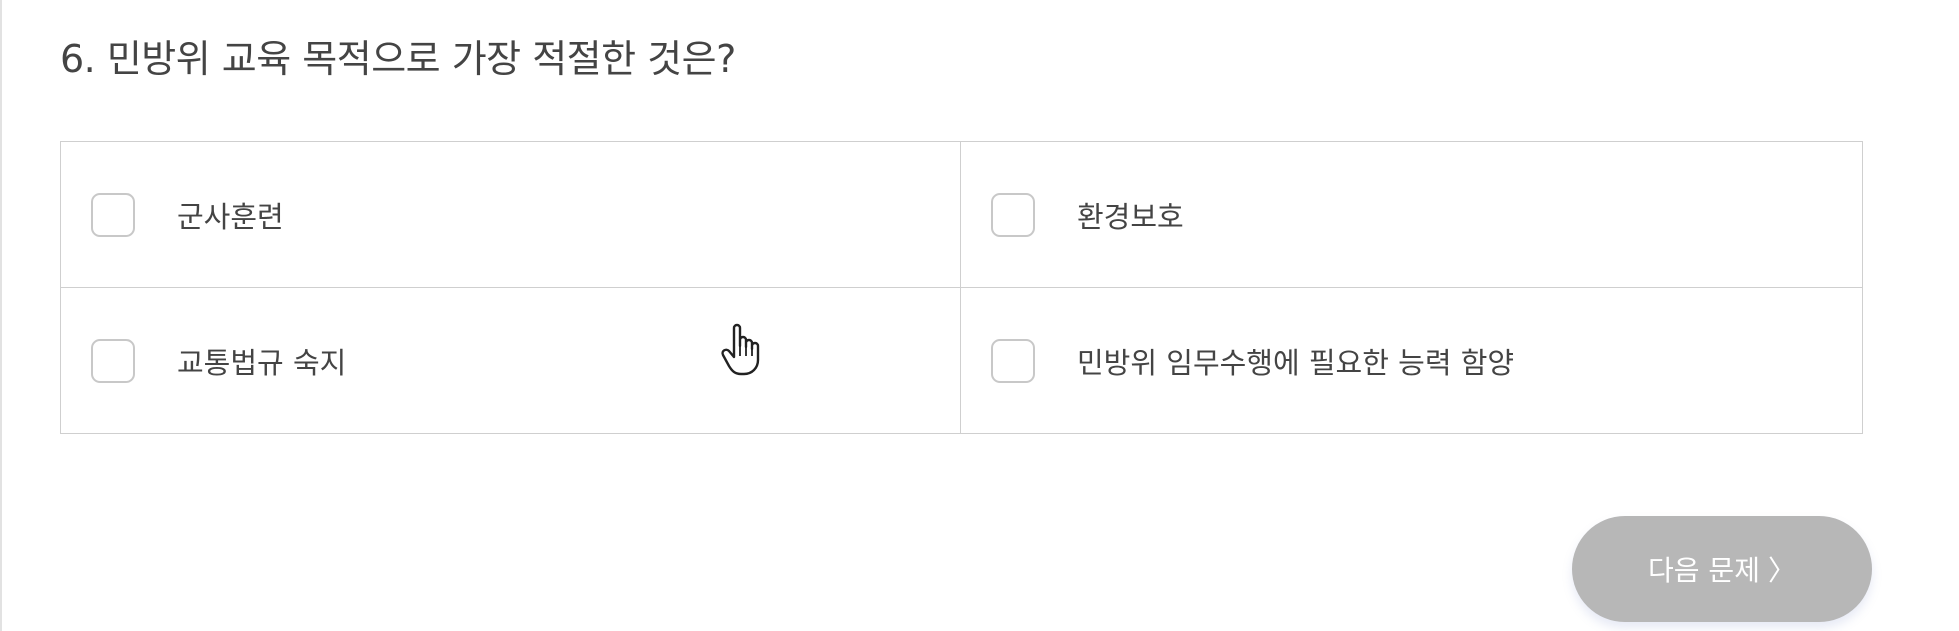  What do you see at coordinates (1, 315) in the screenshot?
I see `page-left-border` at bounding box center [1, 315].